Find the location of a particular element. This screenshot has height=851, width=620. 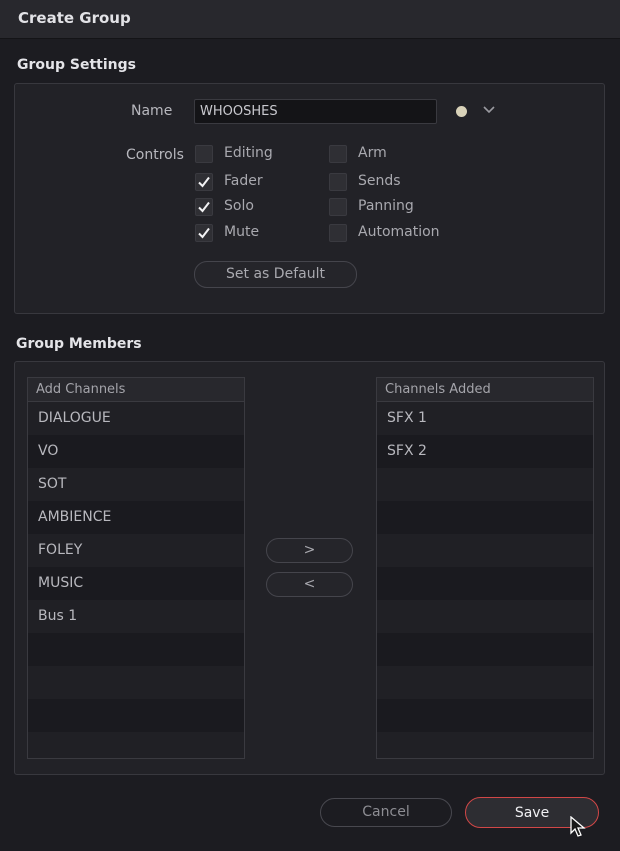

checkbox-sends is located at coordinates (338, 182).